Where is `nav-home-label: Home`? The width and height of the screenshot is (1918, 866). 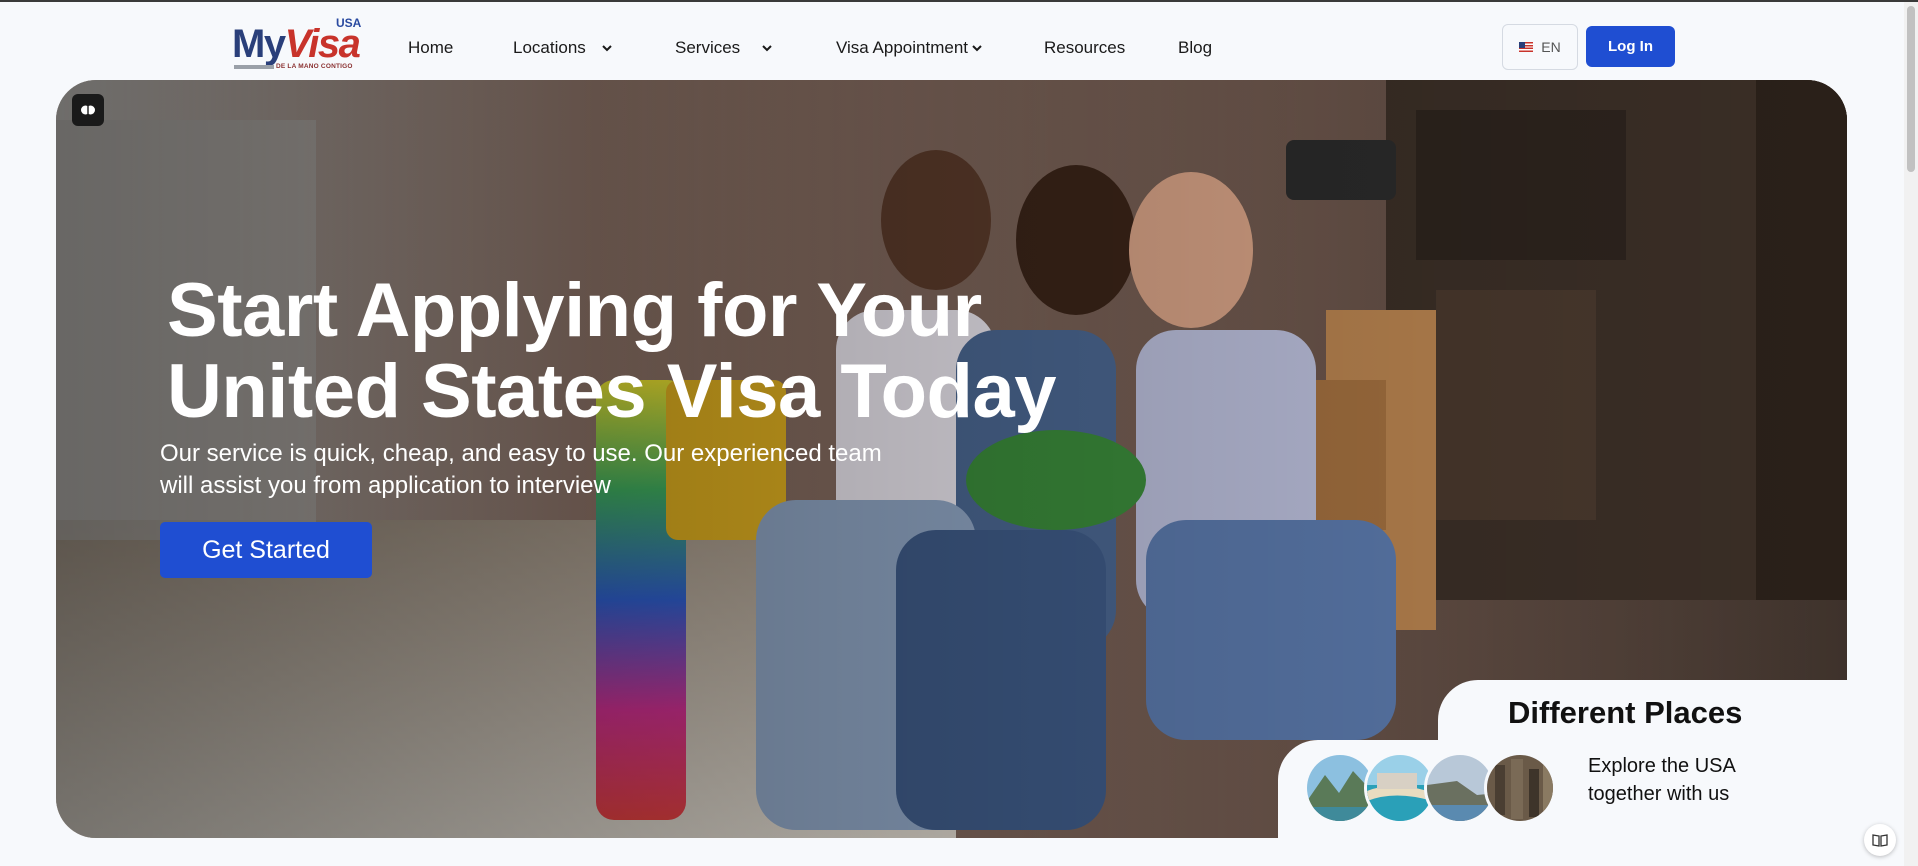 nav-home-label: Home is located at coordinates (431, 47).